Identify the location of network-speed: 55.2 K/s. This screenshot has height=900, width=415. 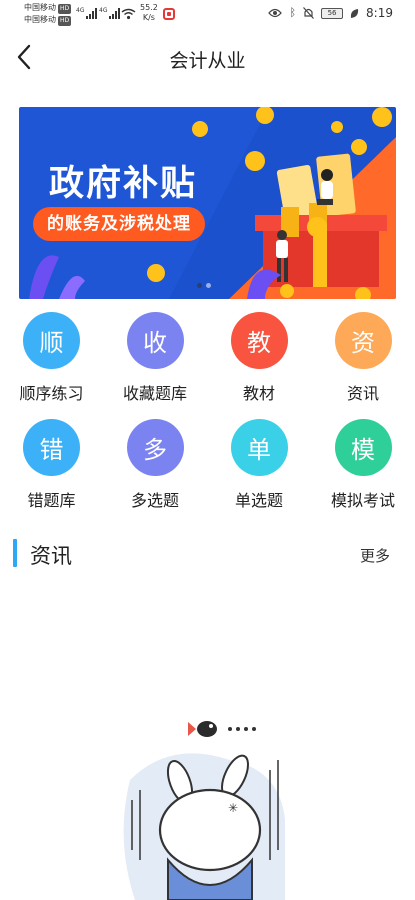
(149, 13).